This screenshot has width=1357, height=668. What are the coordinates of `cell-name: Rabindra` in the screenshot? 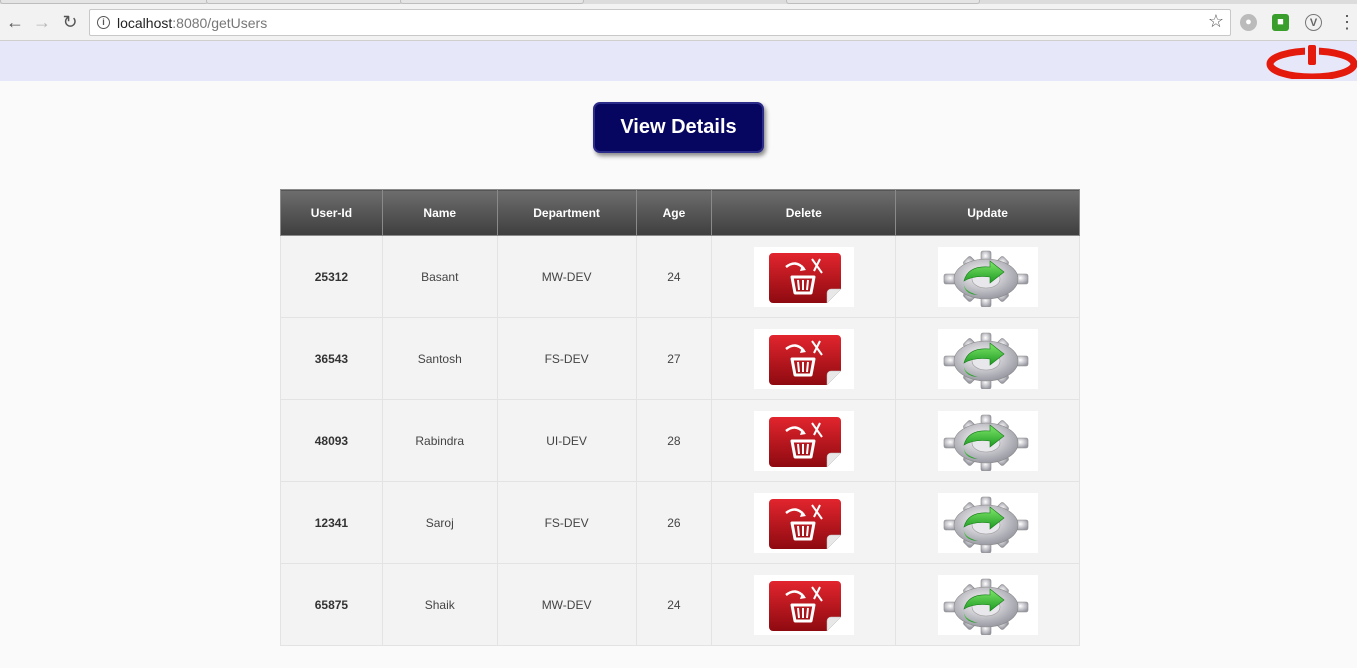 It's located at (439, 440).